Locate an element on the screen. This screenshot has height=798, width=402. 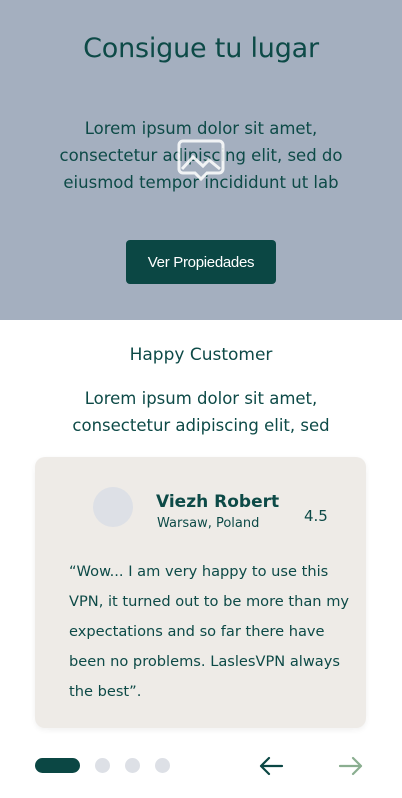
image-placeholder-icon is located at coordinates (201, 160).